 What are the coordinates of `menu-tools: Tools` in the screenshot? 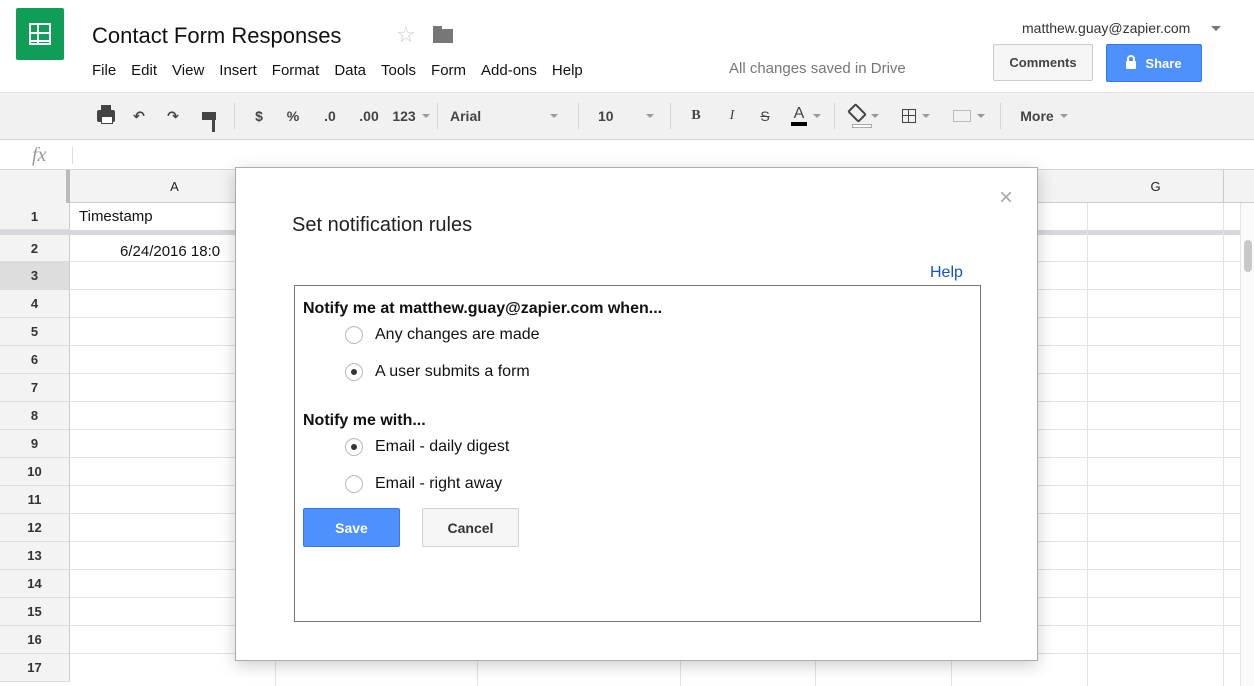 It's located at (398, 70).